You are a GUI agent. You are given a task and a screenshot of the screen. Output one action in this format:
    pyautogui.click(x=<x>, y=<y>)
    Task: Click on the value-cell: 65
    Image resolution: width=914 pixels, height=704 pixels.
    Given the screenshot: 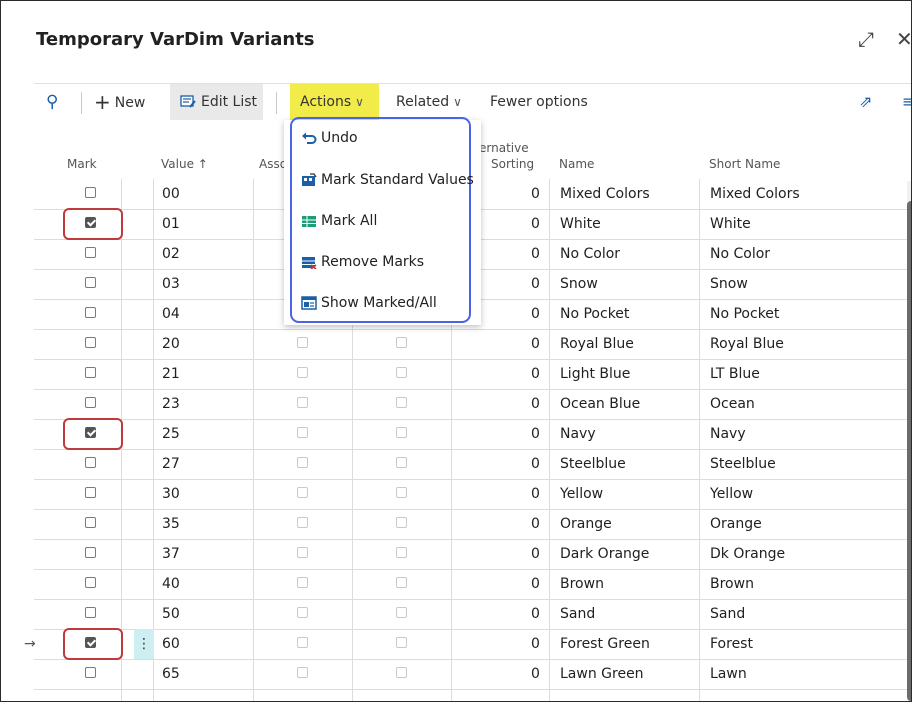 What is the action you would take?
    pyautogui.click(x=171, y=674)
    